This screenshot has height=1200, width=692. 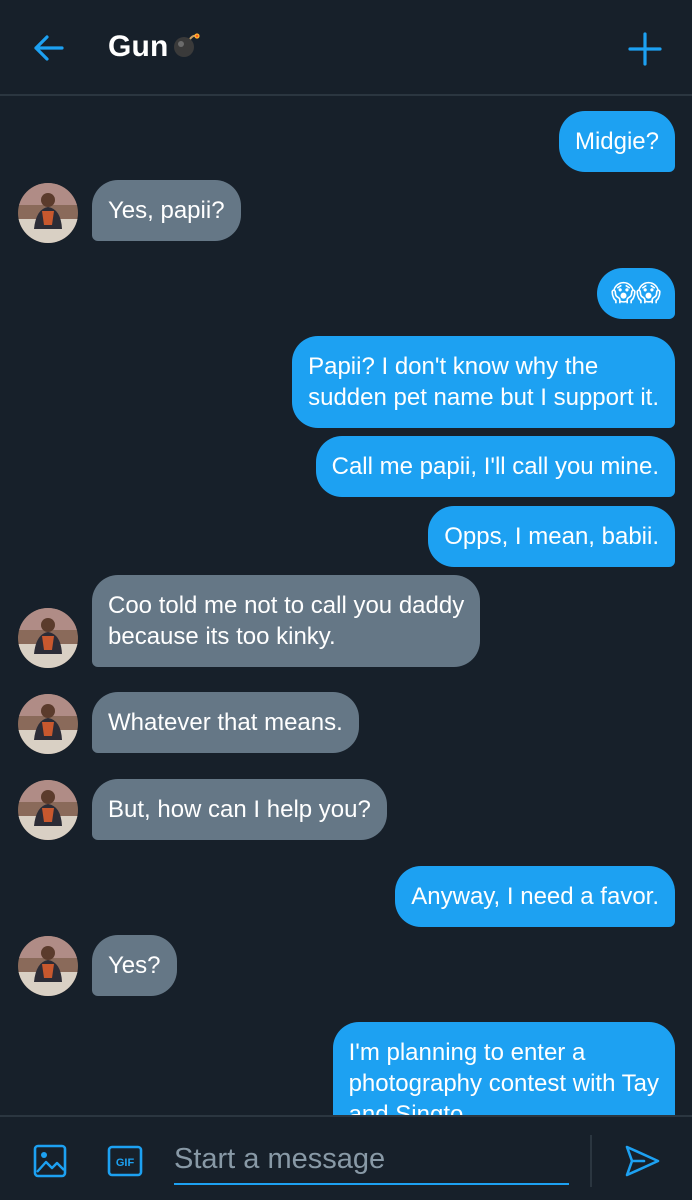 I want to click on conversation-title: Gun, so click(x=154, y=47).